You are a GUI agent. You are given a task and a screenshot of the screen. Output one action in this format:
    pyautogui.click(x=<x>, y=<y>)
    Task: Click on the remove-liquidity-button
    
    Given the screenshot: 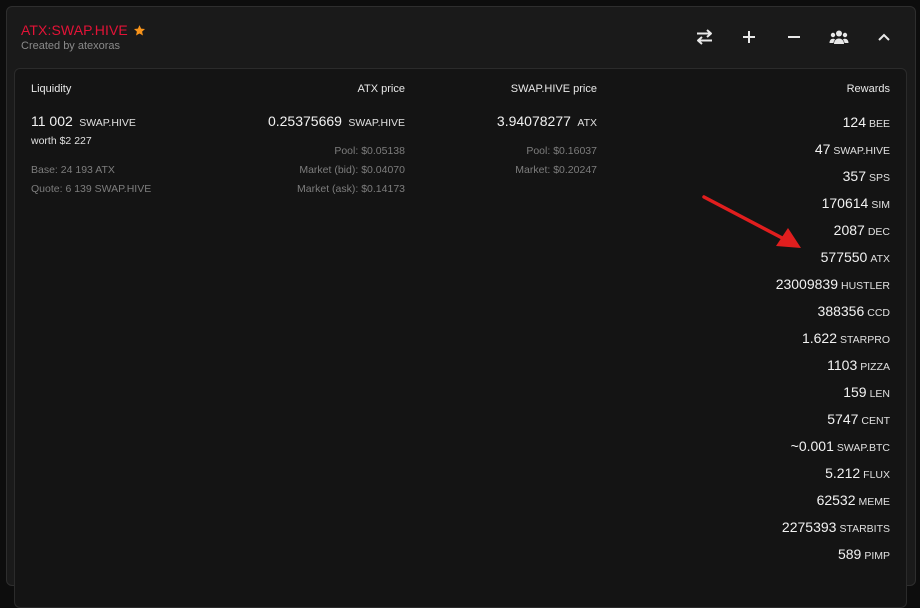 What is the action you would take?
    pyautogui.click(x=794, y=37)
    